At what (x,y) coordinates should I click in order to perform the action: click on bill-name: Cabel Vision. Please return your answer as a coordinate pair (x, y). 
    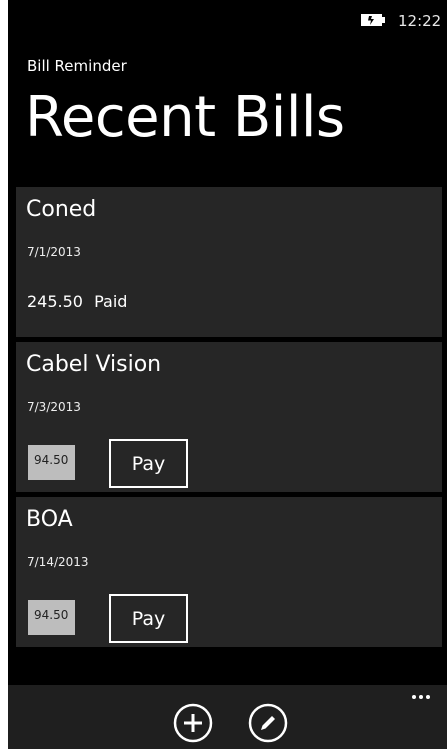
    Looking at the image, I should click on (94, 364).